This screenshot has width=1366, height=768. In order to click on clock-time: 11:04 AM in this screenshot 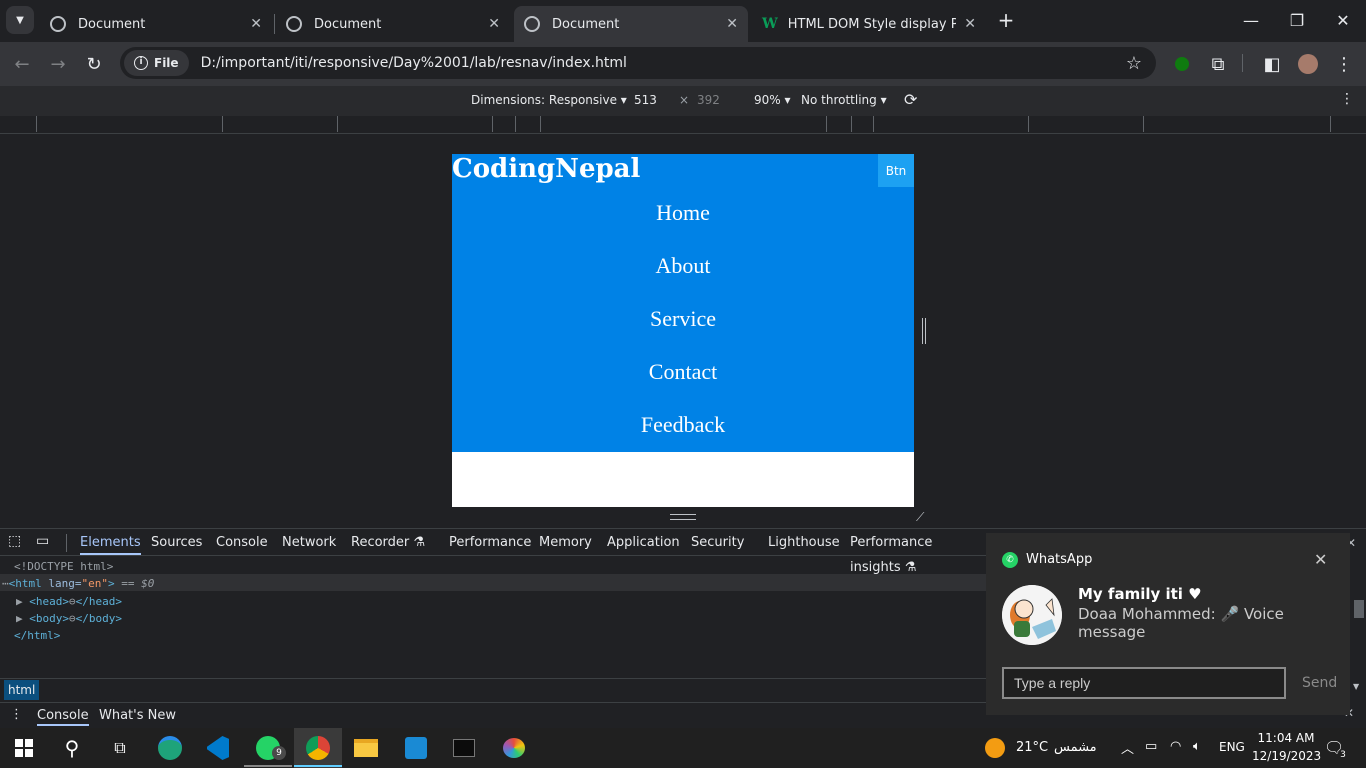, I will do `click(1286, 738)`.